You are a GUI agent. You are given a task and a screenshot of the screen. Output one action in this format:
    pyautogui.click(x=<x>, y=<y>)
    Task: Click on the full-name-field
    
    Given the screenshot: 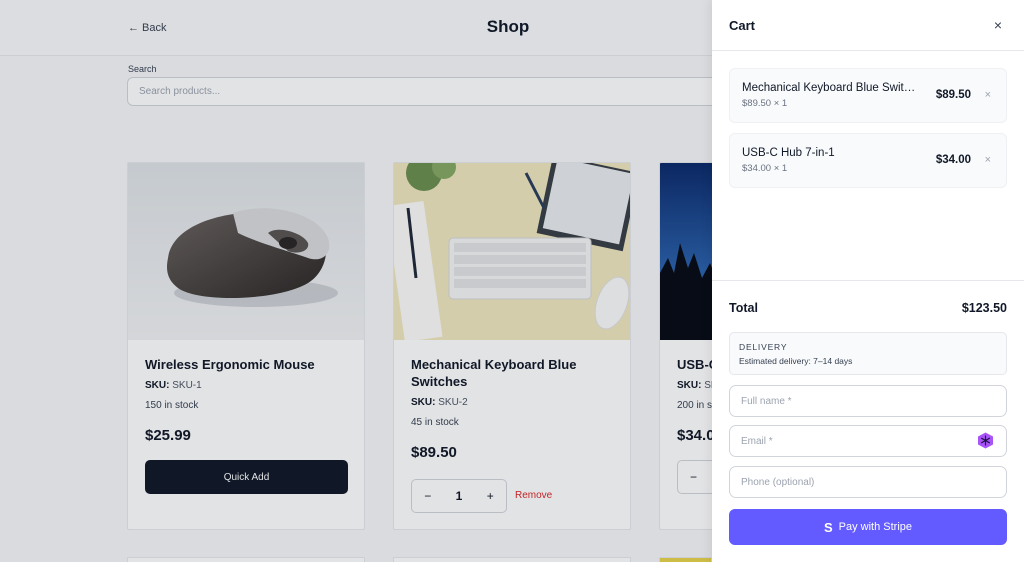 What is the action you would take?
    pyautogui.click(x=868, y=401)
    